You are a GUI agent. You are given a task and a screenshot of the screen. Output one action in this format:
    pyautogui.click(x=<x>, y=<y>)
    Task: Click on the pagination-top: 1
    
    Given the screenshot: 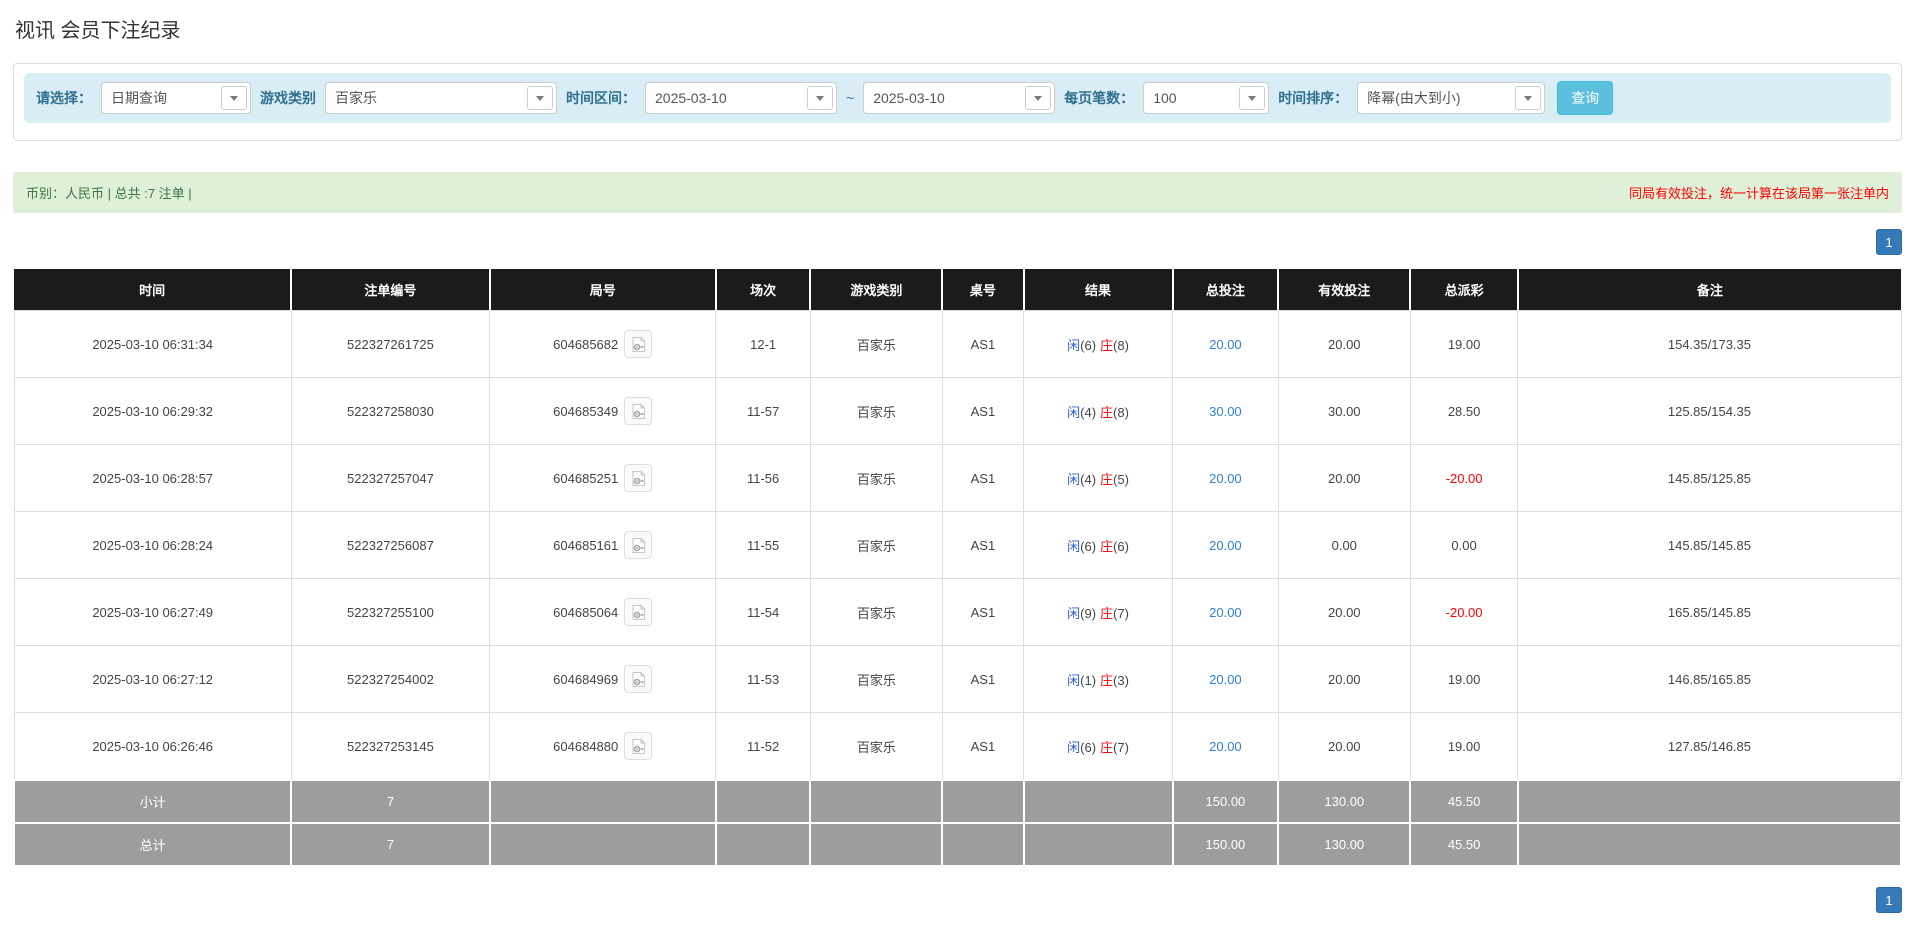 What is the action you would take?
    pyautogui.click(x=957, y=242)
    